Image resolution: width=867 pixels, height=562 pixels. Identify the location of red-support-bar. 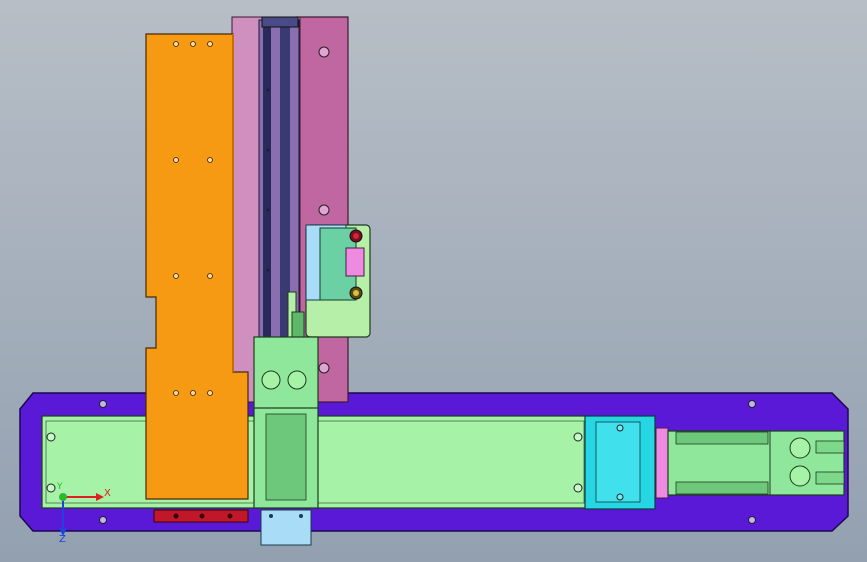
(201, 516).